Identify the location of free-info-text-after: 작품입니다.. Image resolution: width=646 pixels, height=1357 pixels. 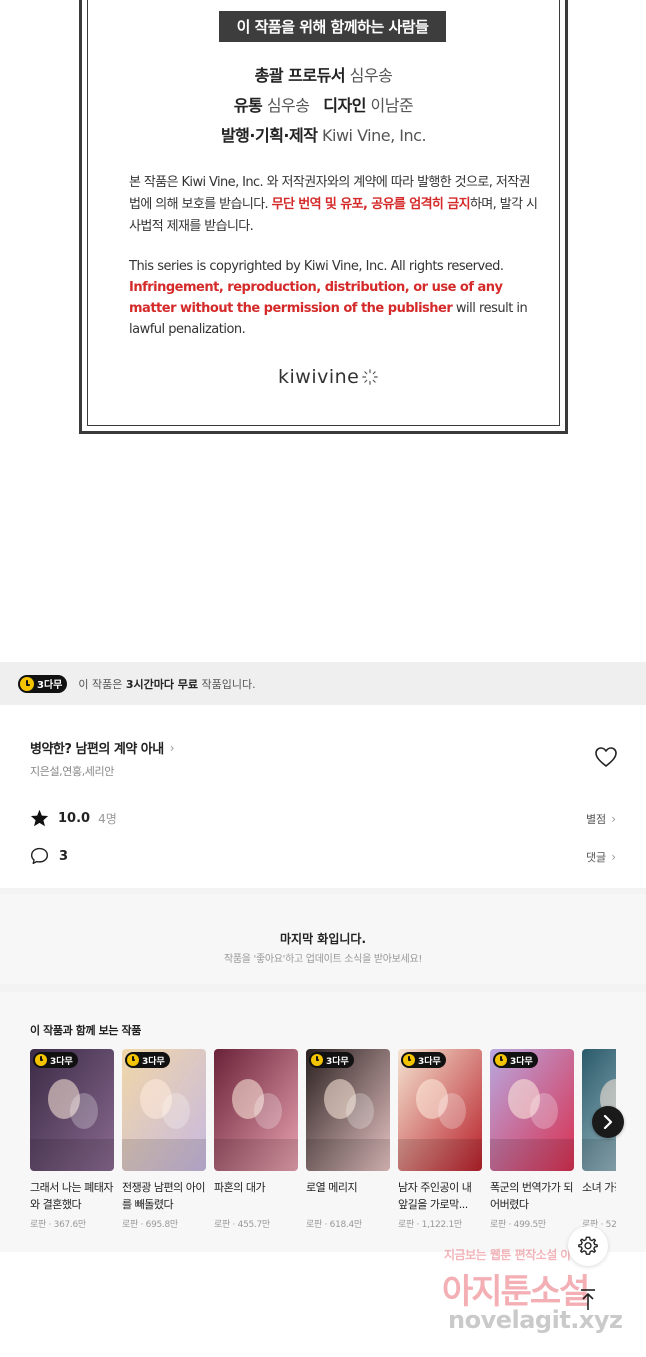
(227, 684).